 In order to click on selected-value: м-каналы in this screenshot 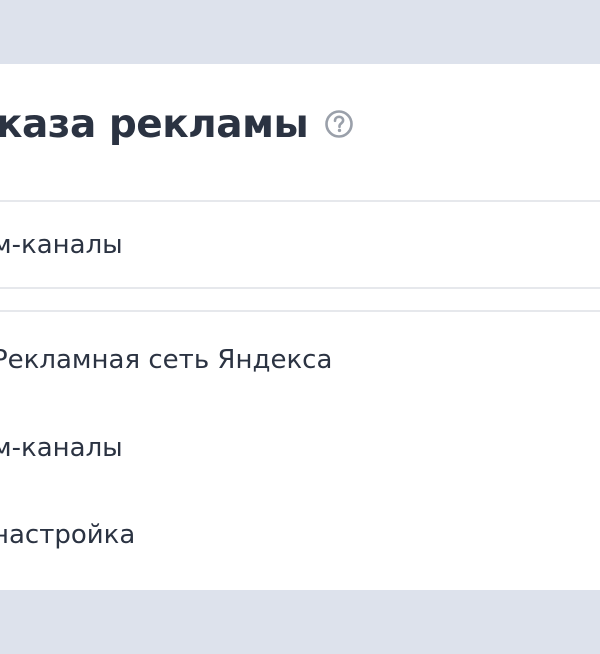, I will do `click(61, 245)`.